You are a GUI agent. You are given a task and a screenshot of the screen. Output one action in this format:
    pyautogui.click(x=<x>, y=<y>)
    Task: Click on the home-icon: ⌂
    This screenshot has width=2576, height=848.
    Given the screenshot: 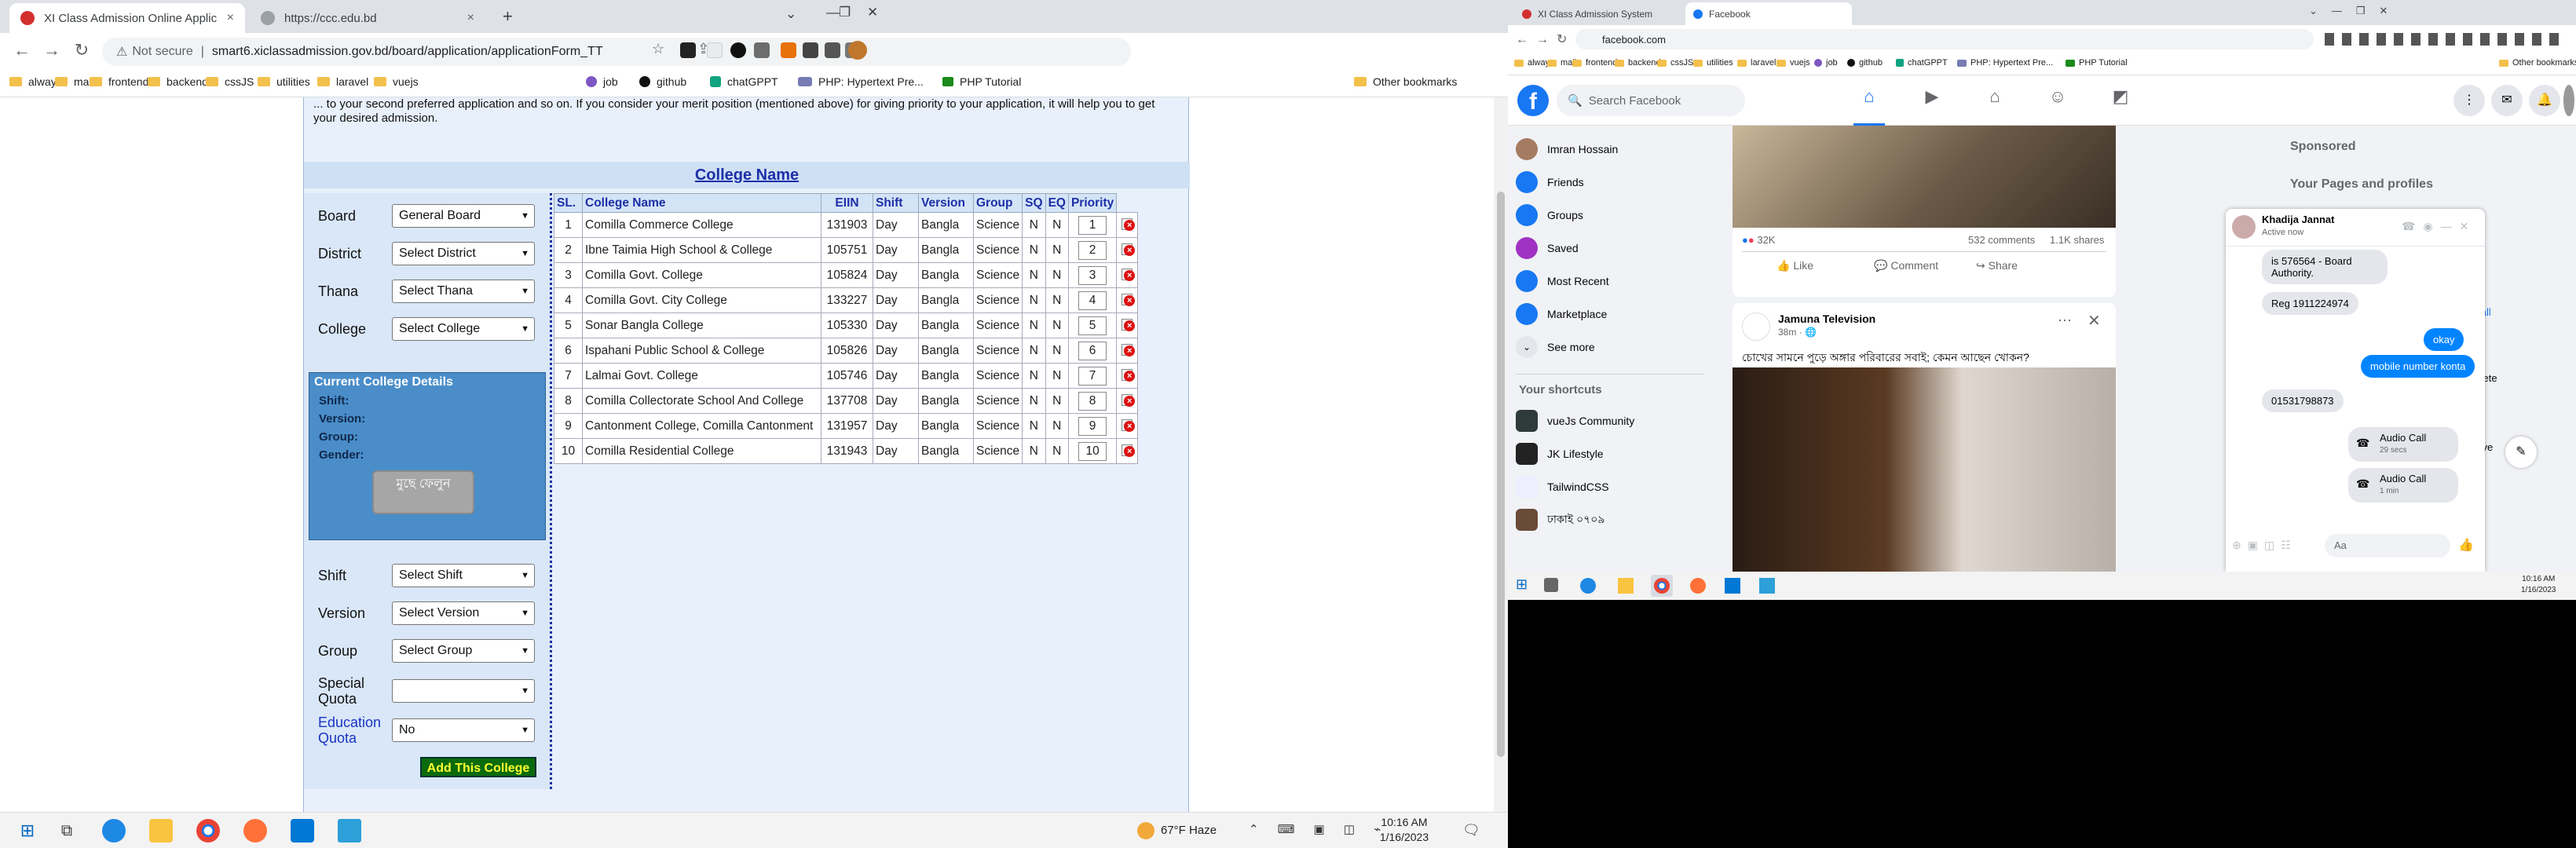 What is the action you would take?
    pyautogui.click(x=1869, y=106)
    